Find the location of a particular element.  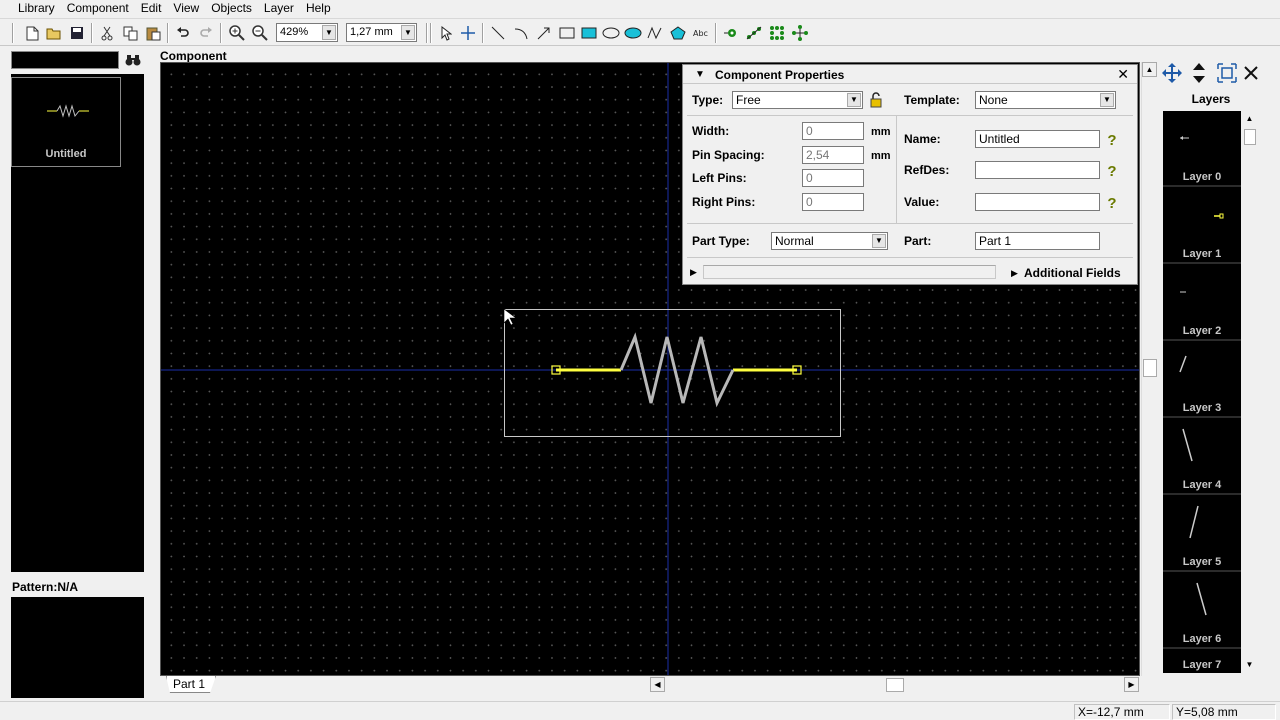

type-select: Free ▼ is located at coordinates (797, 100).